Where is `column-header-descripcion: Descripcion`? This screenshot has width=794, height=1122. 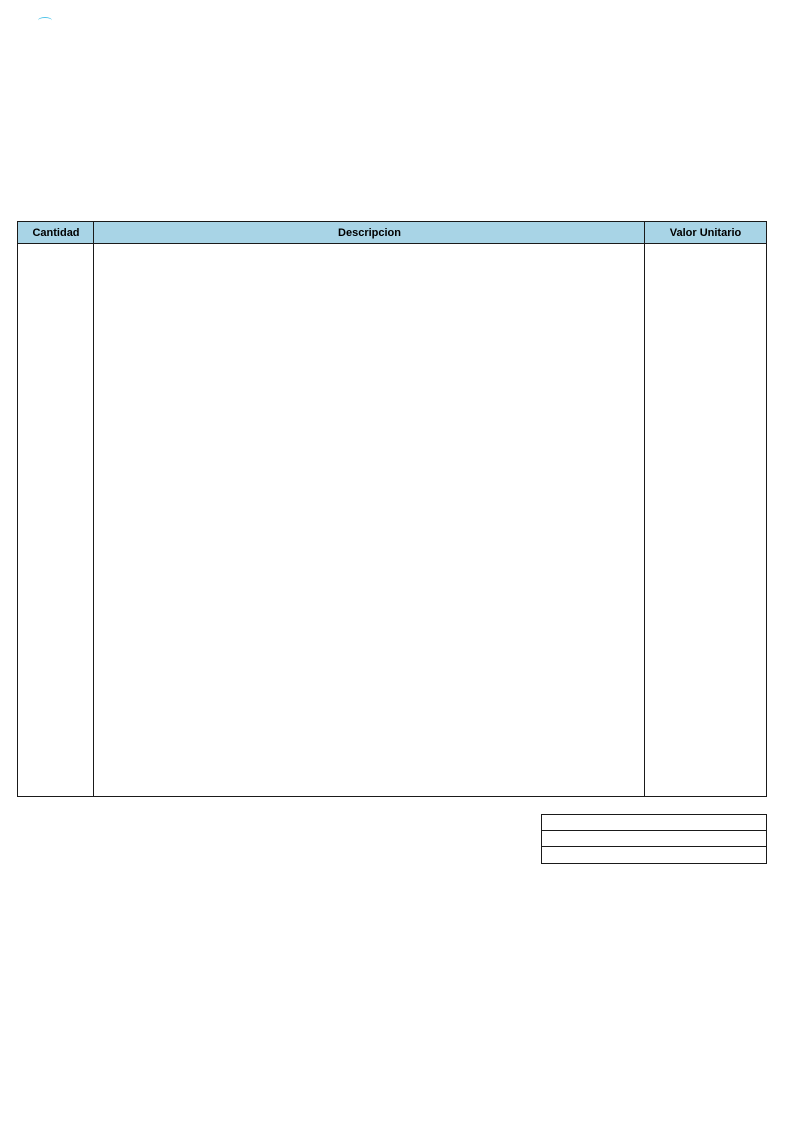 column-header-descripcion: Descripcion is located at coordinates (369, 232).